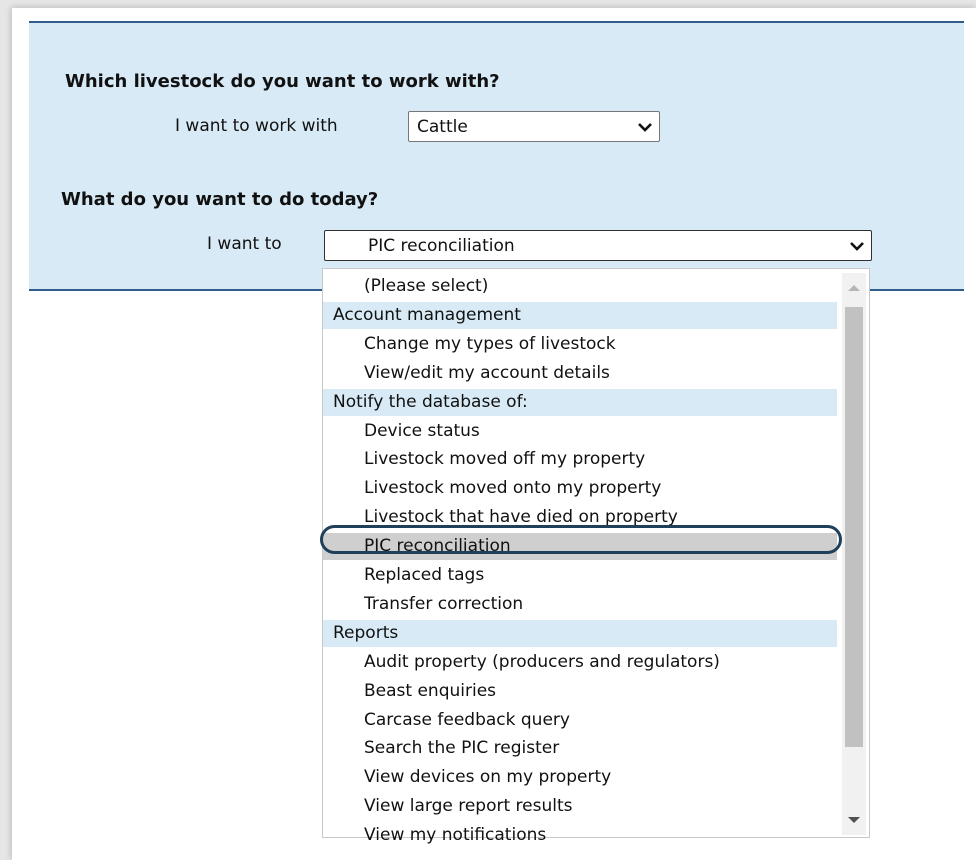  I want to click on task-label: I want to, so click(244, 244).